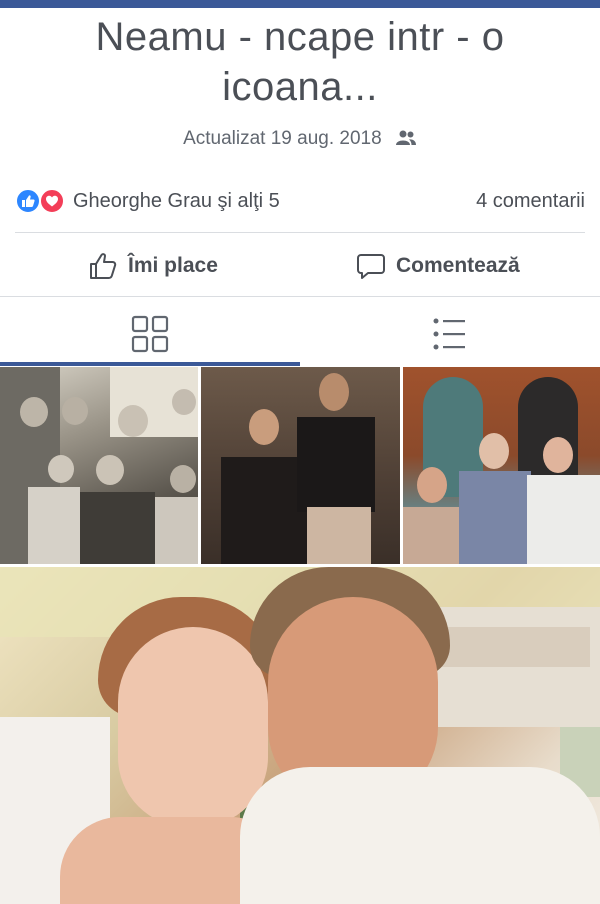  What do you see at coordinates (300, 202) in the screenshot?
I see `reactions-bar: Gheorghe Grau şi alţi 5 4 comentarii` at bounding box center [300, 202].